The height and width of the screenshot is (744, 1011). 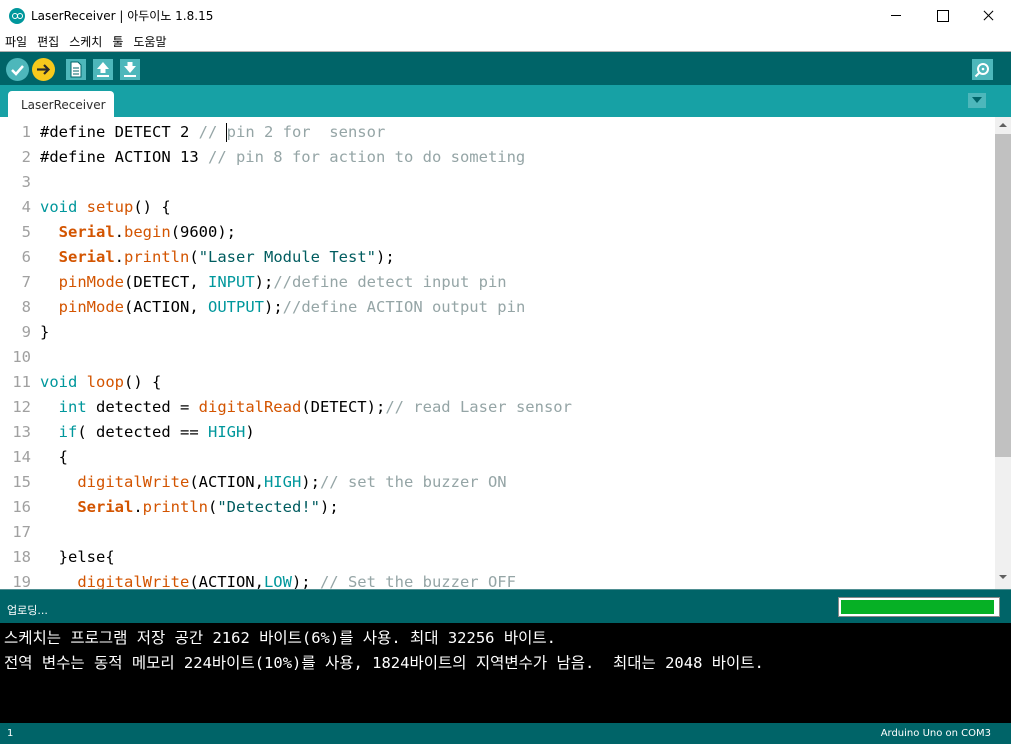 I want to click on code-token: void, so click(x=59, y=382).